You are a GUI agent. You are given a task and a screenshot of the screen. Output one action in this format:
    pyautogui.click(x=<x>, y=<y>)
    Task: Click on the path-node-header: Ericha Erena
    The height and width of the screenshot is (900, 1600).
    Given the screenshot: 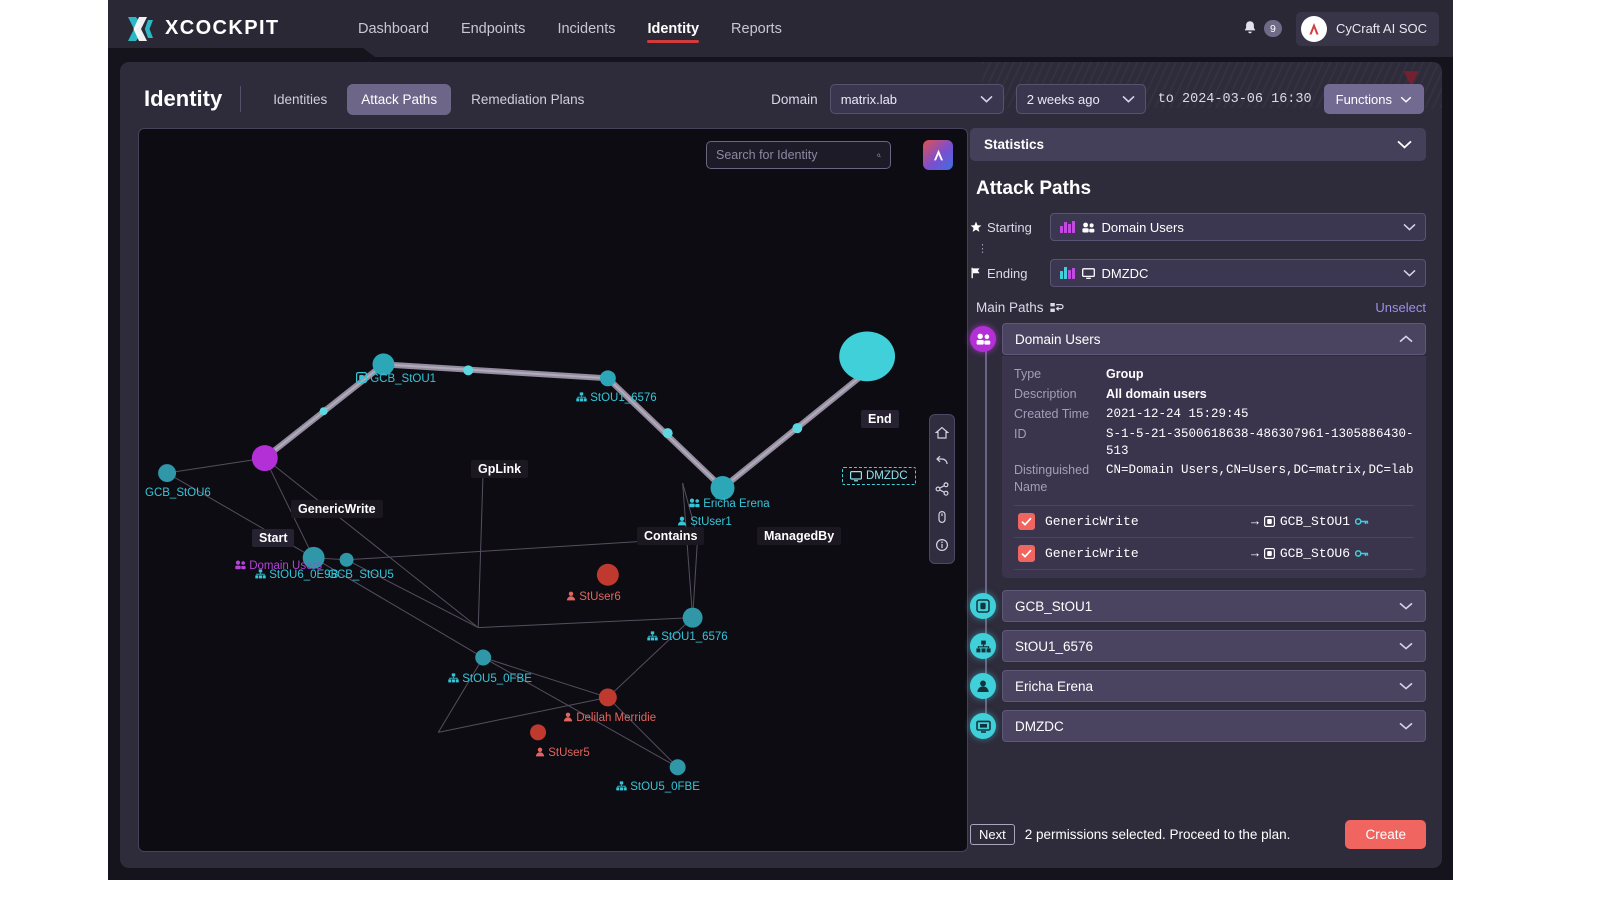 What is the action you would take?
    pyautogui.click(x=1214, y=686)
    